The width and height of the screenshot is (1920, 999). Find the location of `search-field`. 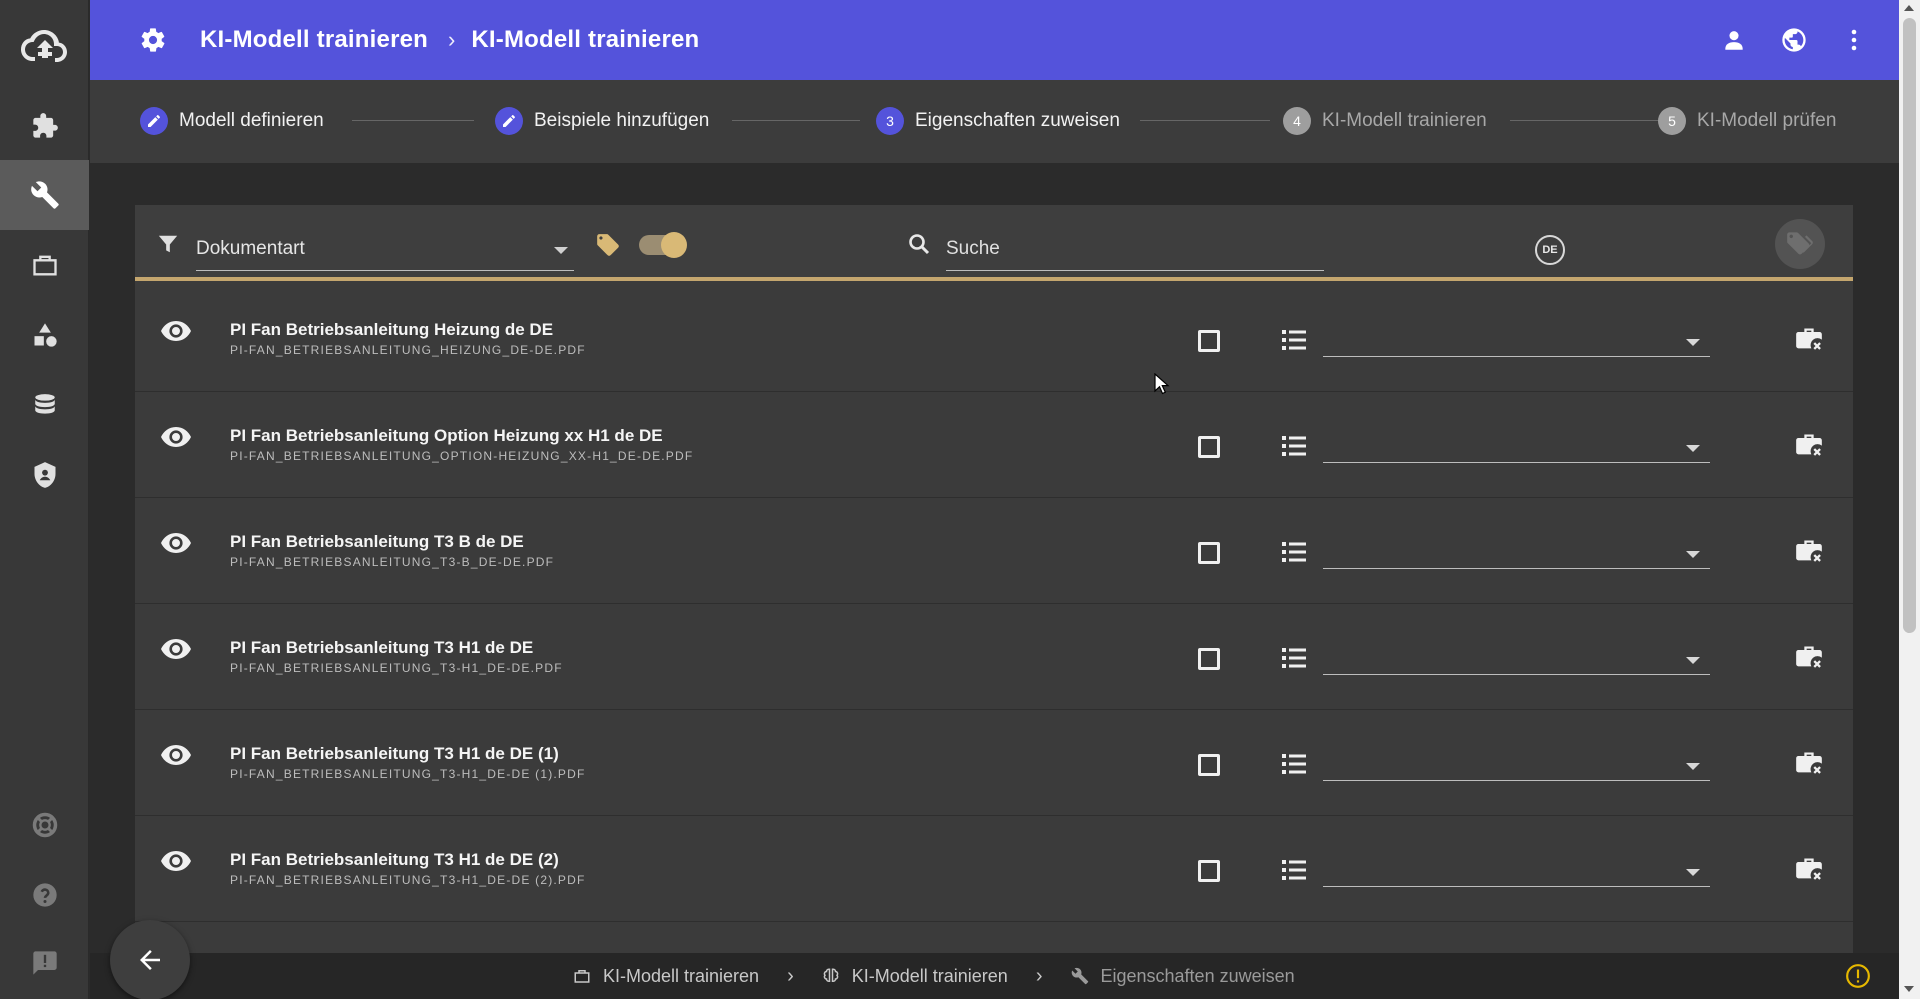

search-field is located at coordinates (1135, 251).